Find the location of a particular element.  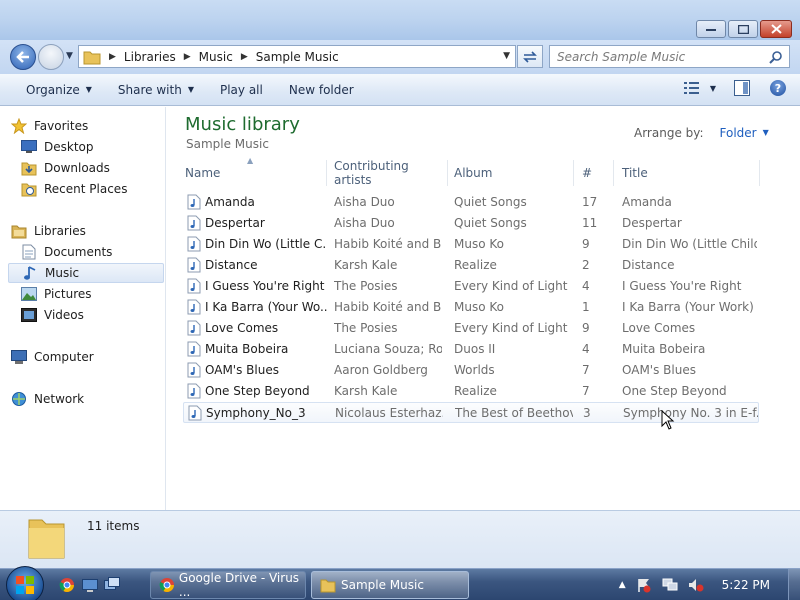

refresh-button is located at coordinates (530, 56).